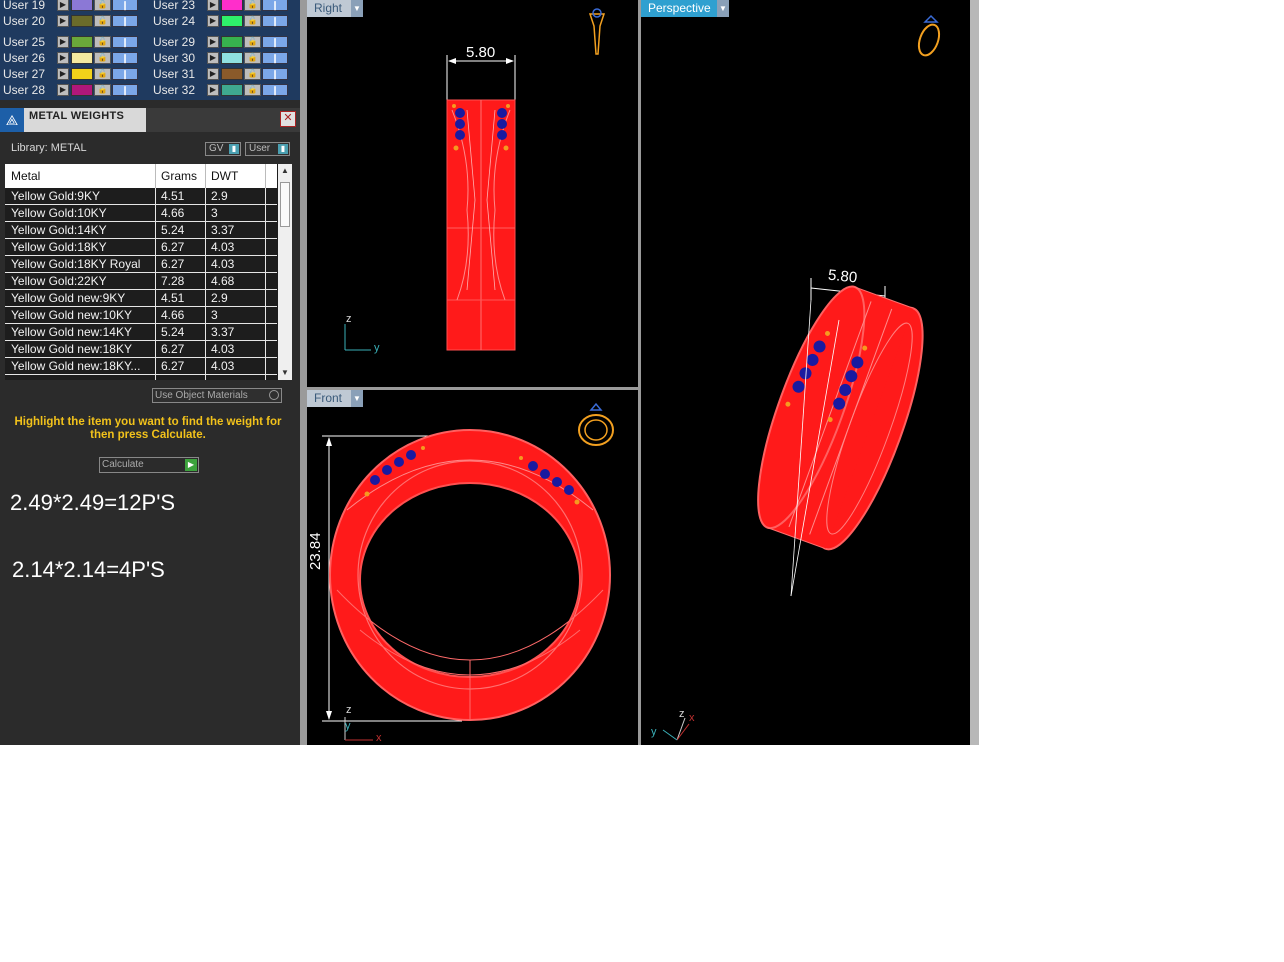 This screenshot has width=1284, height=962. Describe the element at coordinates (141, 230) in the screenshot. I see `table-row: Yellow Gold:14KY 5.24 3.37` at that location.